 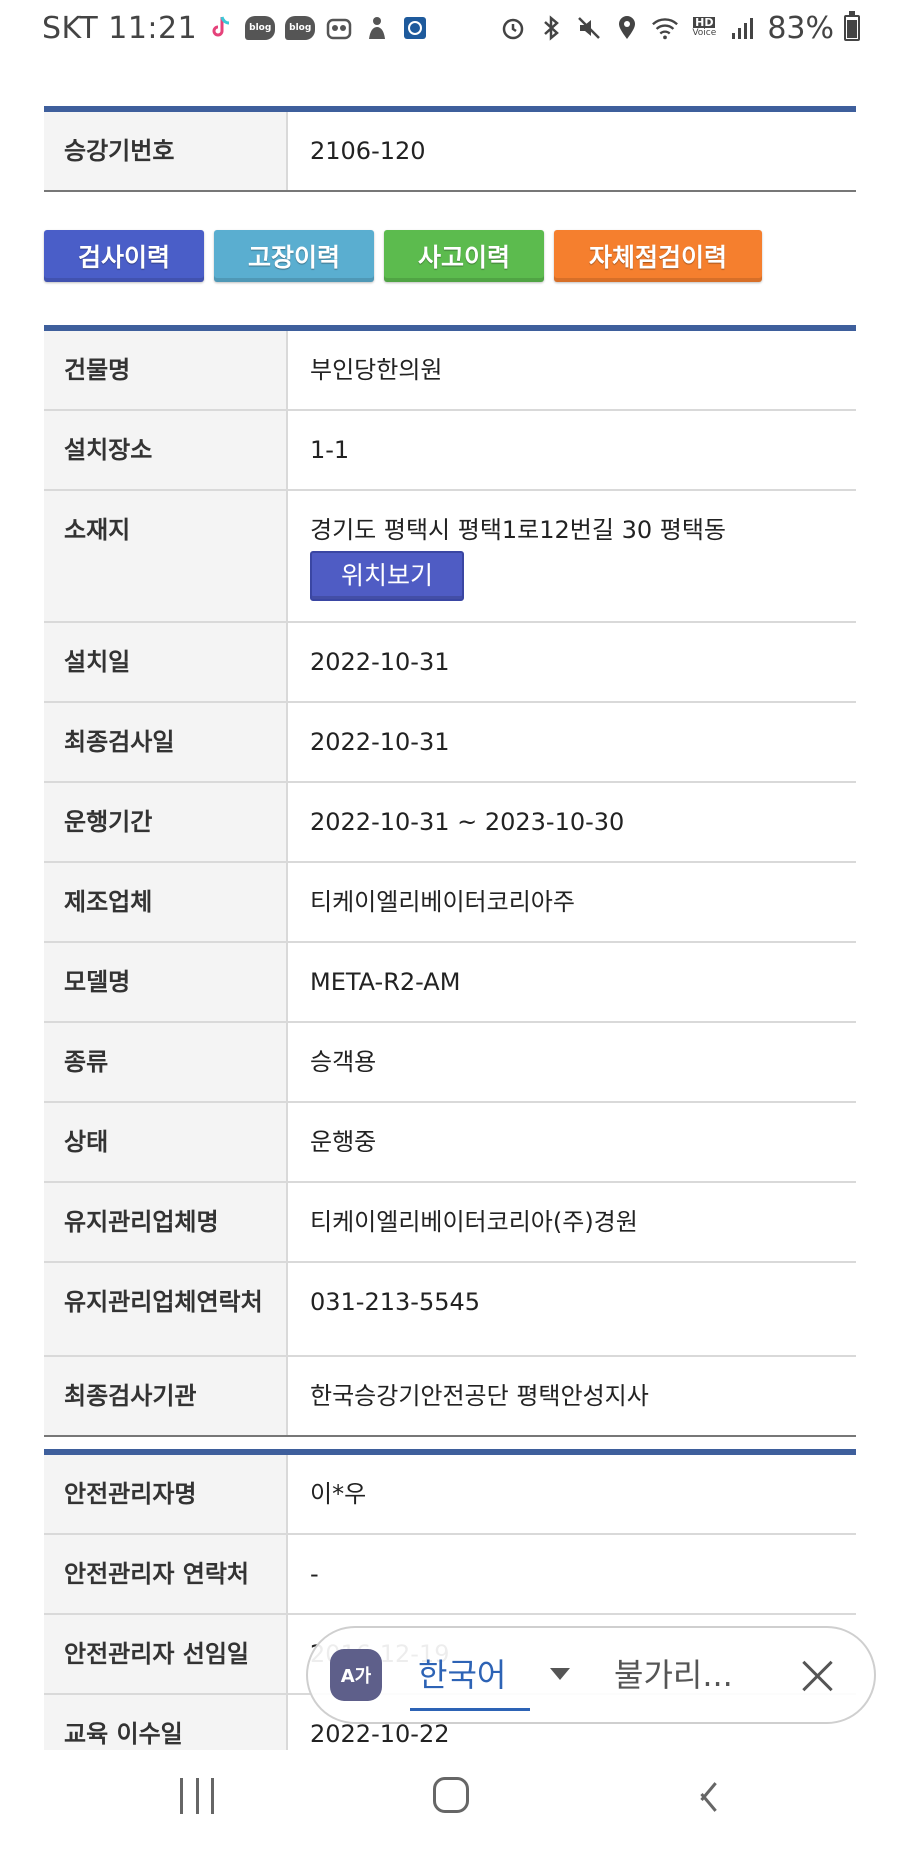 What do you see at coordinates (197, 1796) in the screenshot?
I see `recent-apps-icon` at bounding box center [197, 1796].